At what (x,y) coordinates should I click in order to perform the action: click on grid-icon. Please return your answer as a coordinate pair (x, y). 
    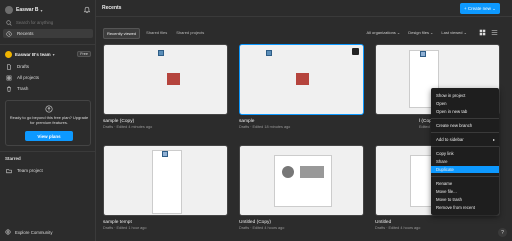
    Looking at the image, I should click on (9, 77).